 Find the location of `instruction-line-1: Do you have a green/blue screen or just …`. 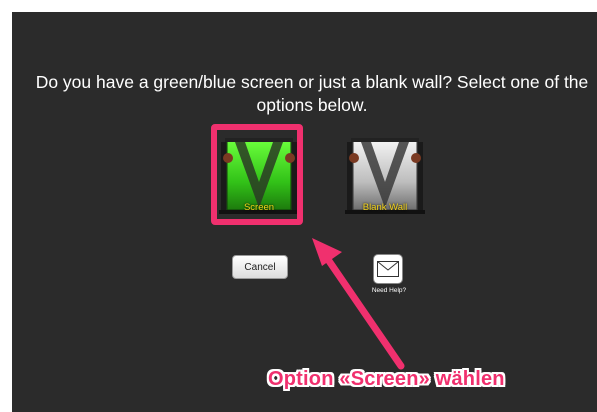

instruction-line-1: Do you have a green/blue screen or just … is located at coordinates (312, 82).